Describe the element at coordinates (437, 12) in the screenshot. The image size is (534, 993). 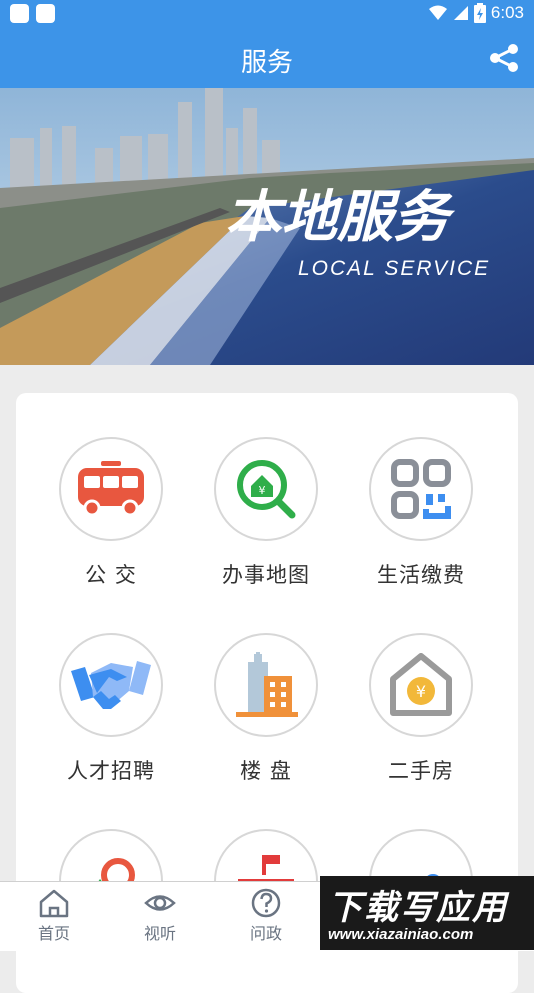
I see `wifi-icon` at that location.